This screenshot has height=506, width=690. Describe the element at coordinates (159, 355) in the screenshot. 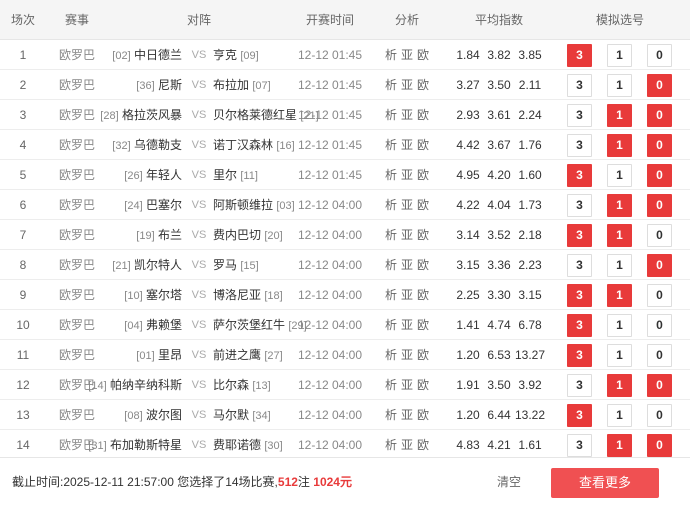

I see `home-team: [01] 里昂` at that location.